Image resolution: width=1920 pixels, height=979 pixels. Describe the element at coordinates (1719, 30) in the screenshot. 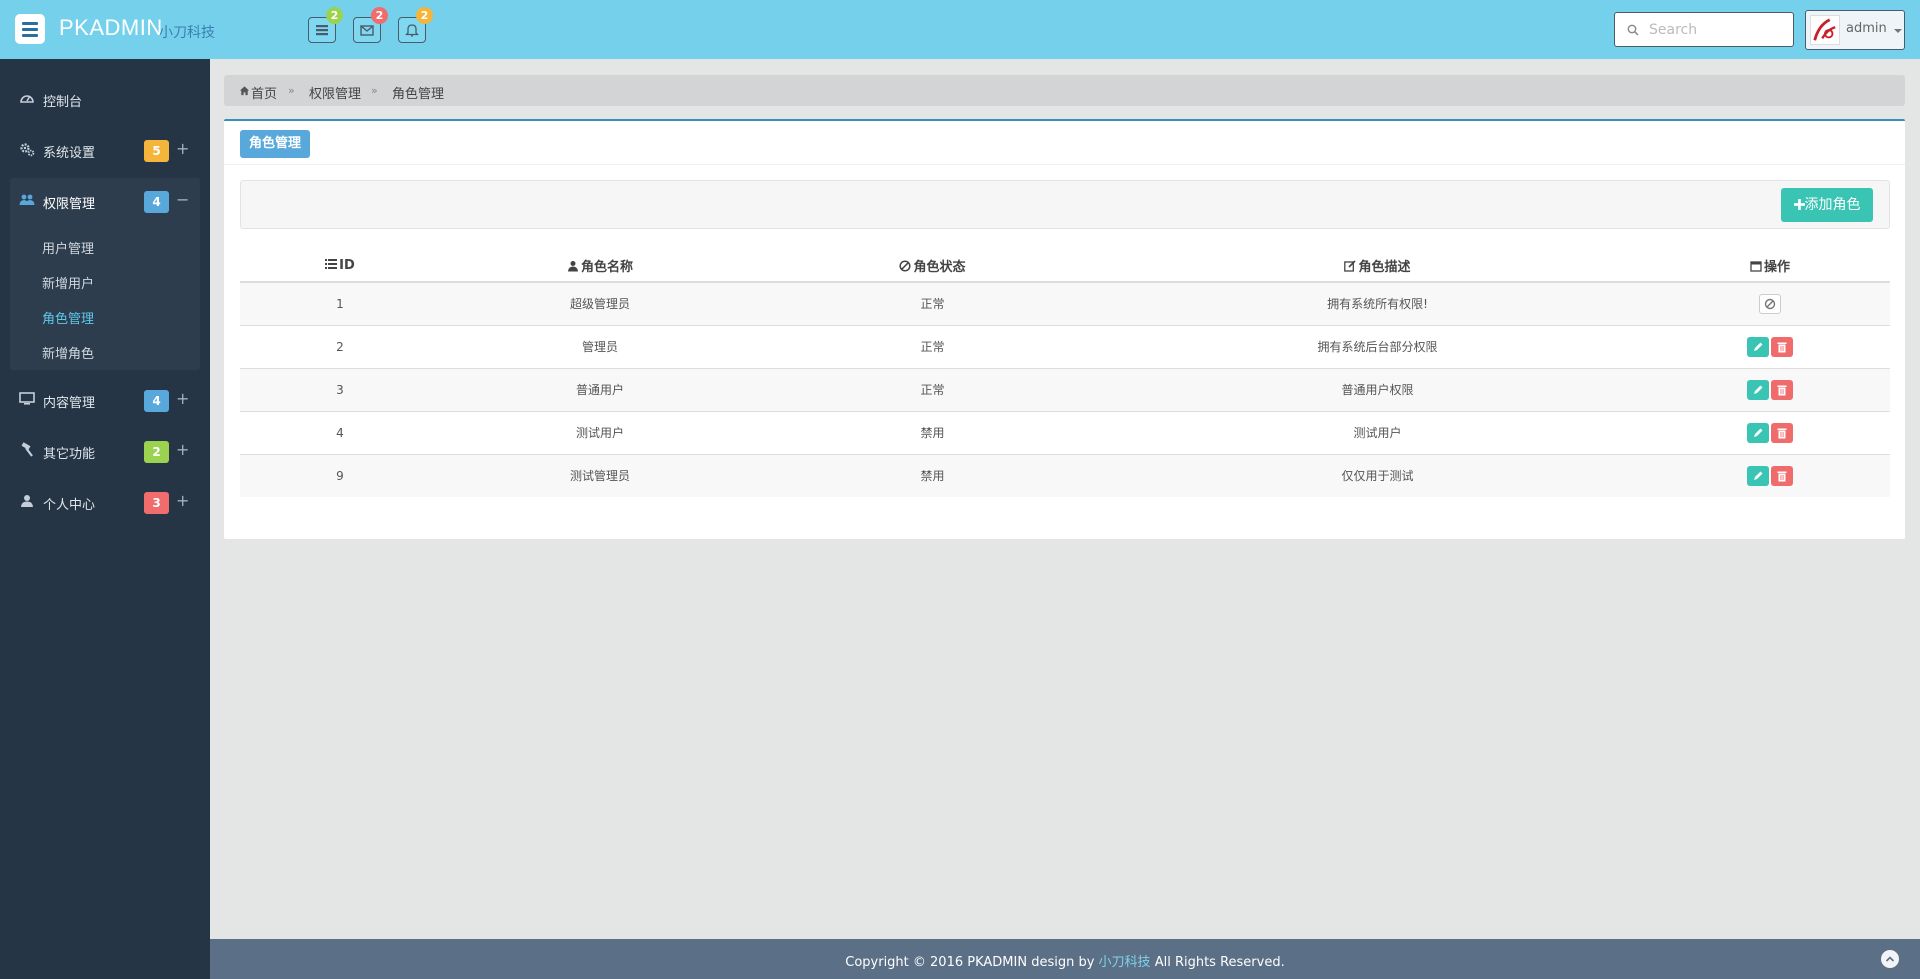

I see `search-input` at that location.